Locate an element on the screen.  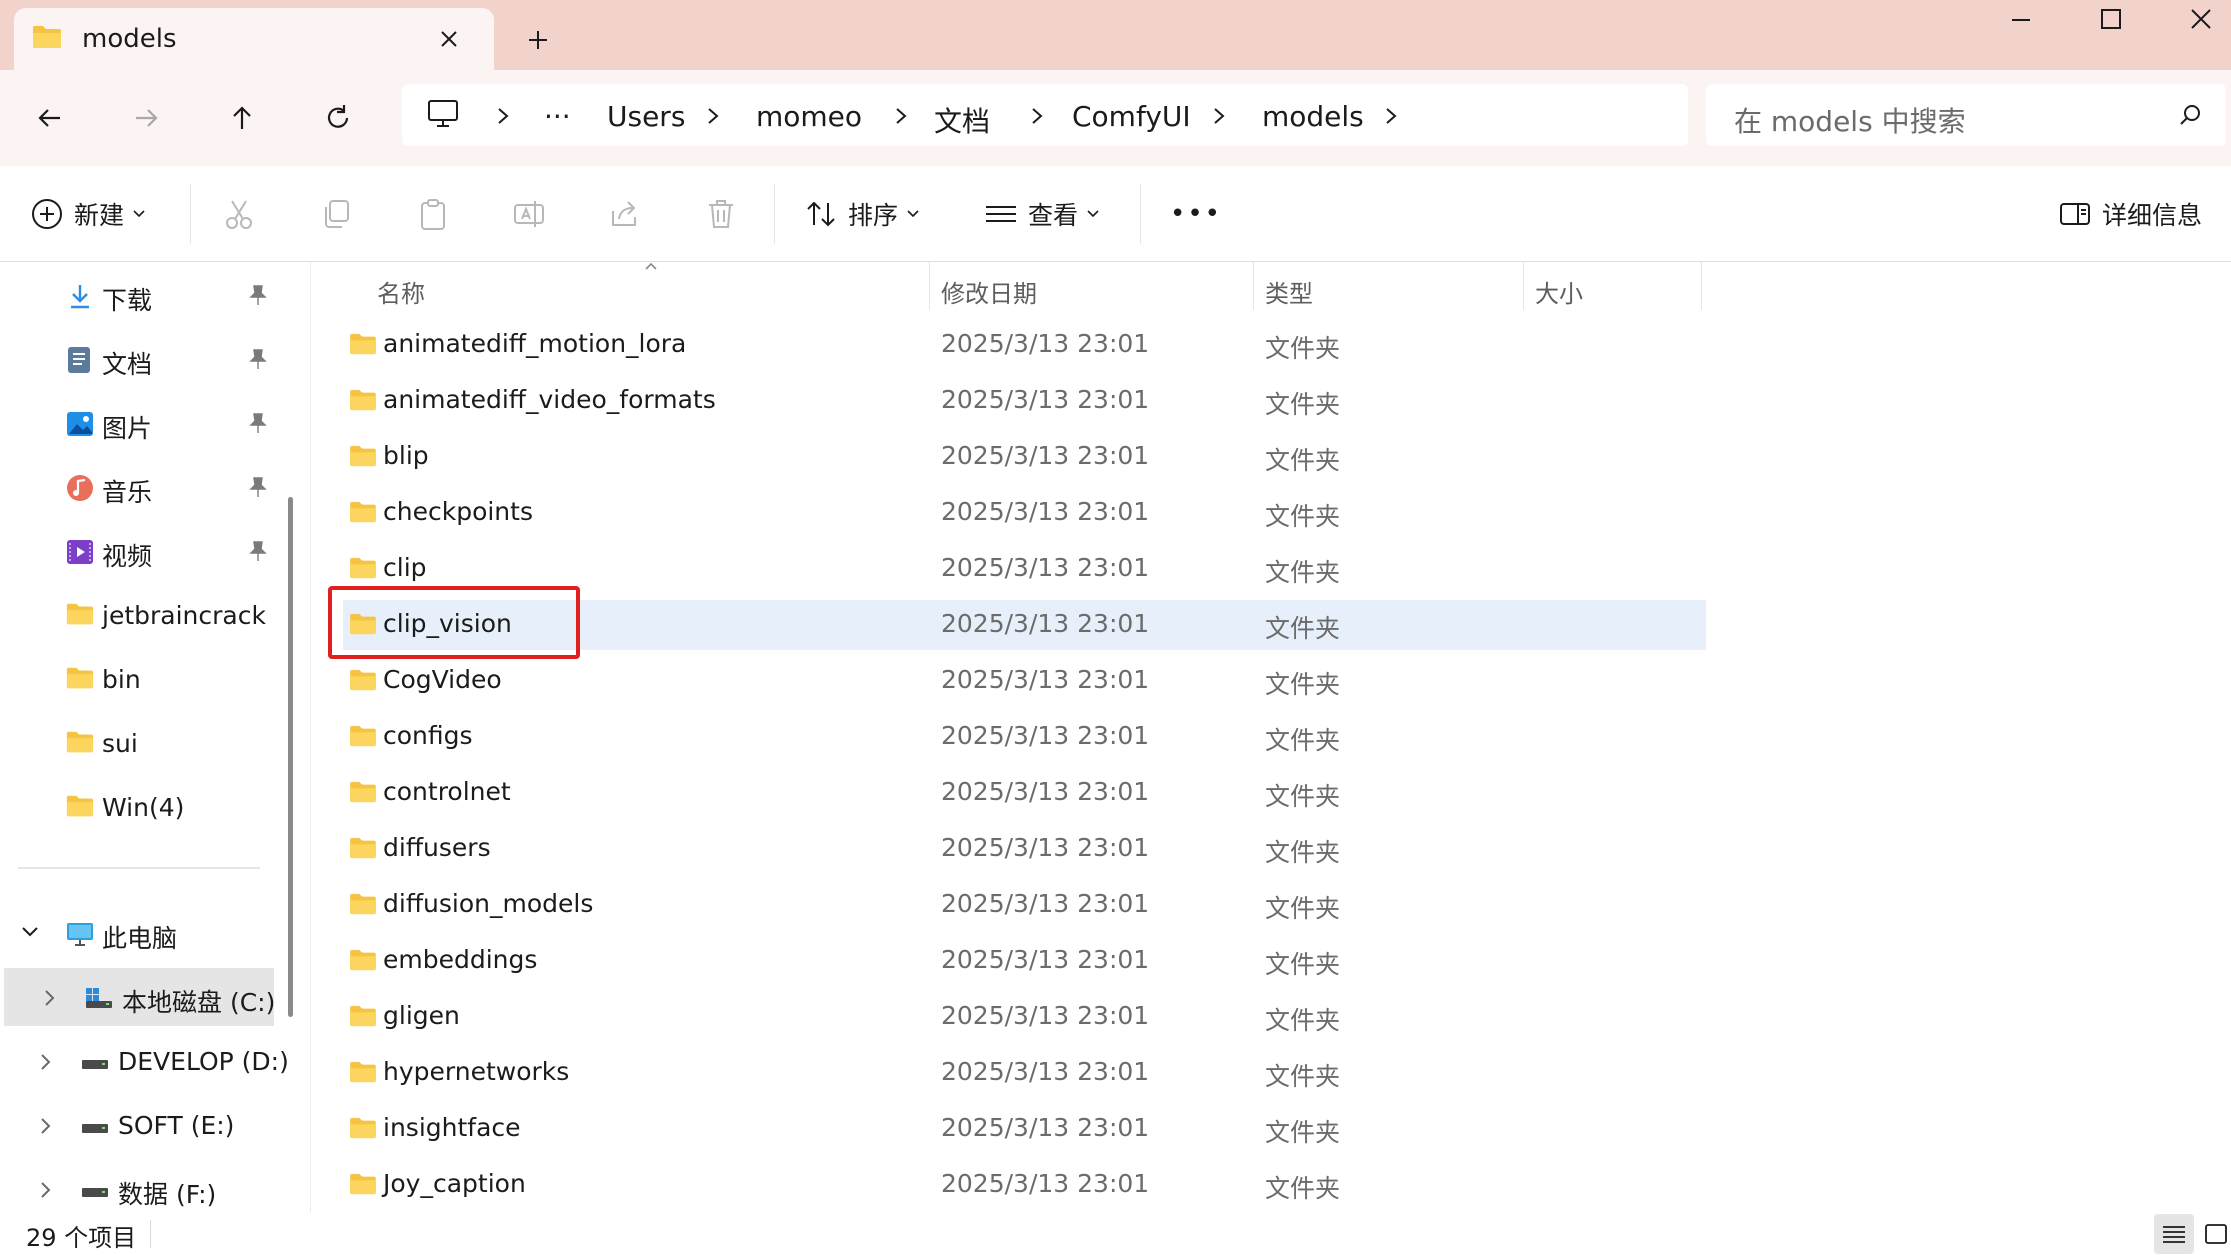
sidebar-item-videos: 视频 is located at coordinates (145, 551).